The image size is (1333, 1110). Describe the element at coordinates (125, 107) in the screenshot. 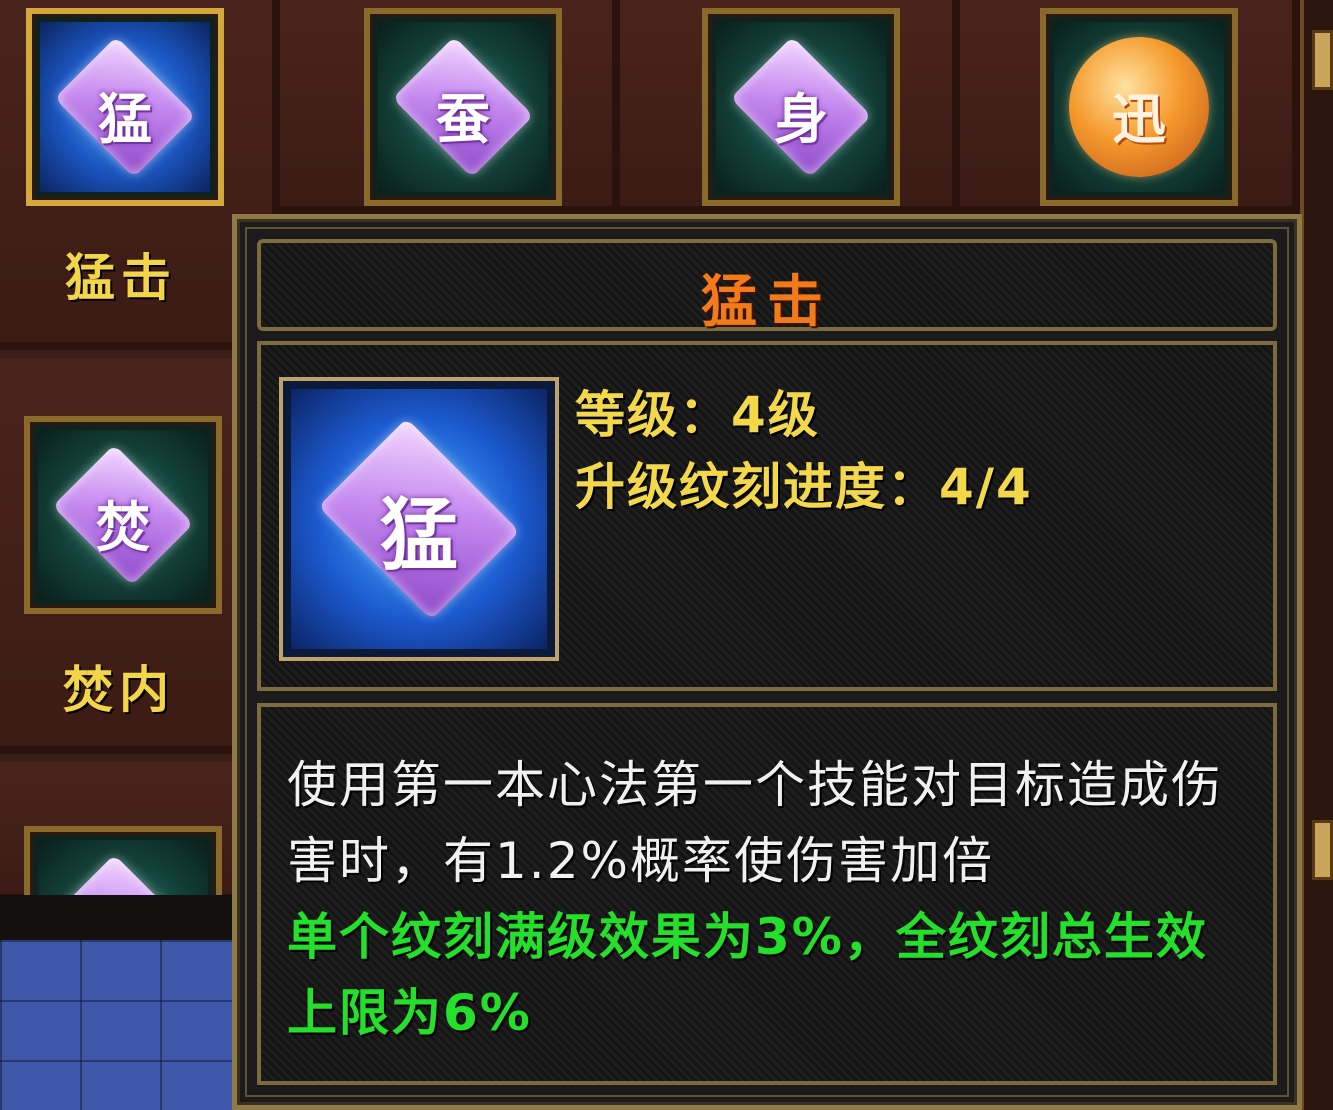

I see `skill-slot-mengji: 猛` at that location.